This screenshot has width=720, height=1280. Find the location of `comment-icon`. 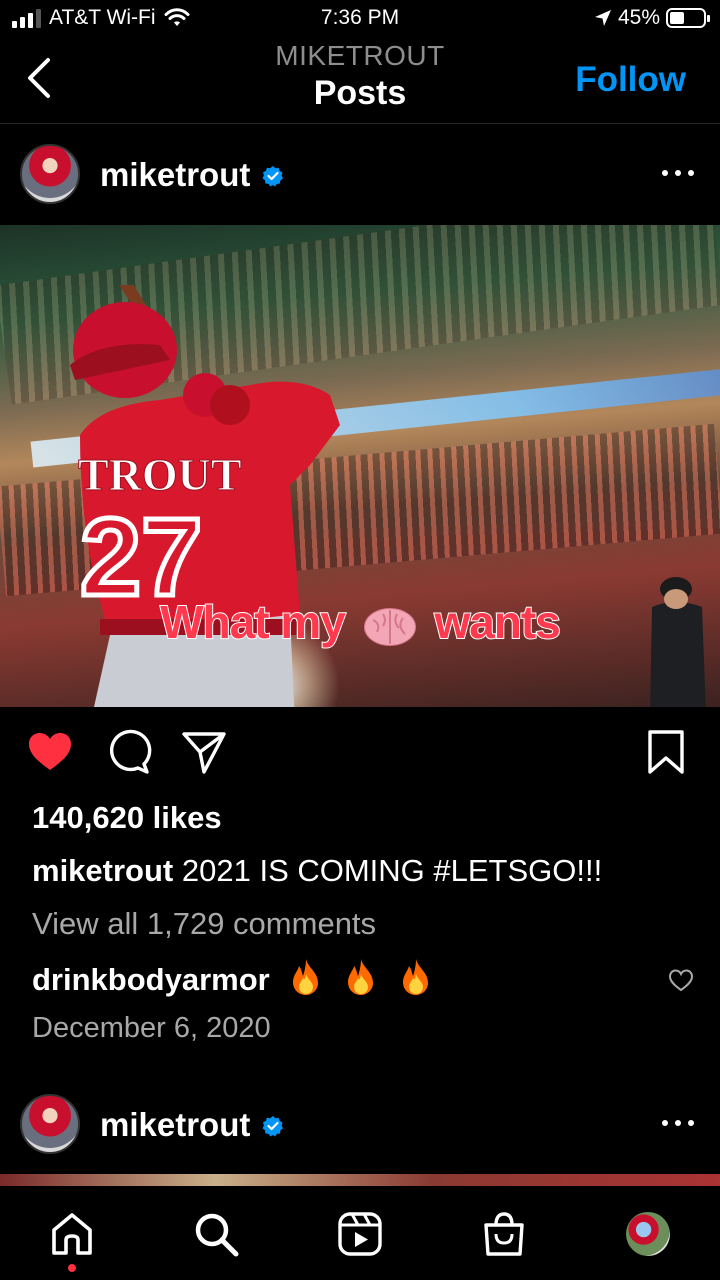

comment-icon is located at coordinates (128, 752).